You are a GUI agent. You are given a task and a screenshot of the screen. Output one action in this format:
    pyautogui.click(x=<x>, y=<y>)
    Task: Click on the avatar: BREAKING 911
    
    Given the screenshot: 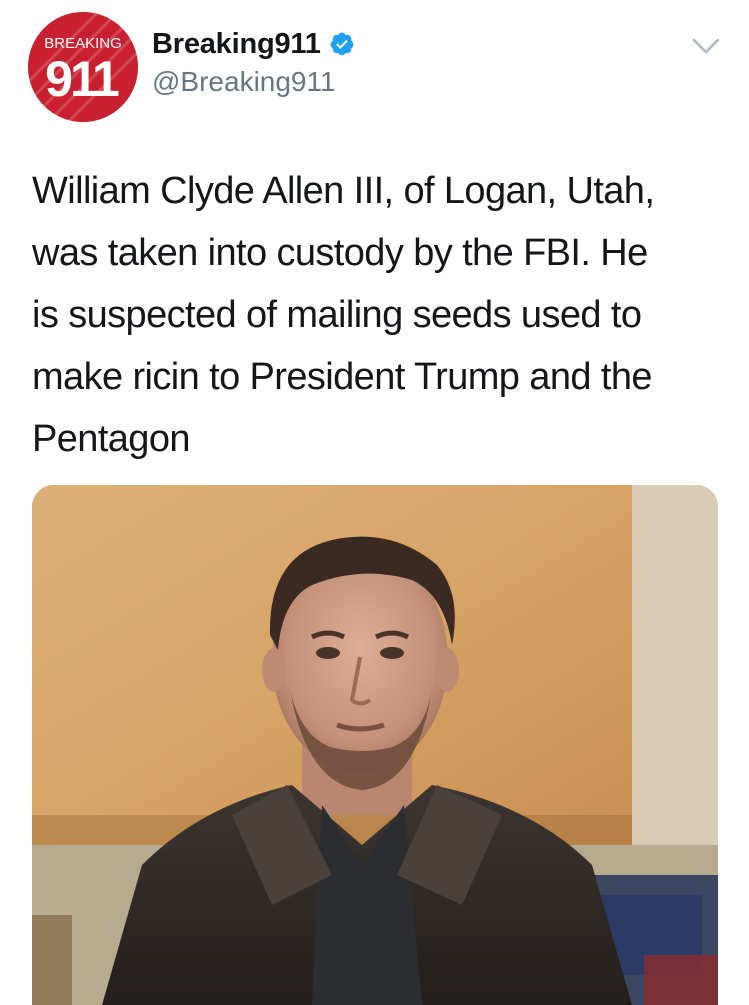 What is the action you would take?
    pyautogui.click(x=83, y=67)
    